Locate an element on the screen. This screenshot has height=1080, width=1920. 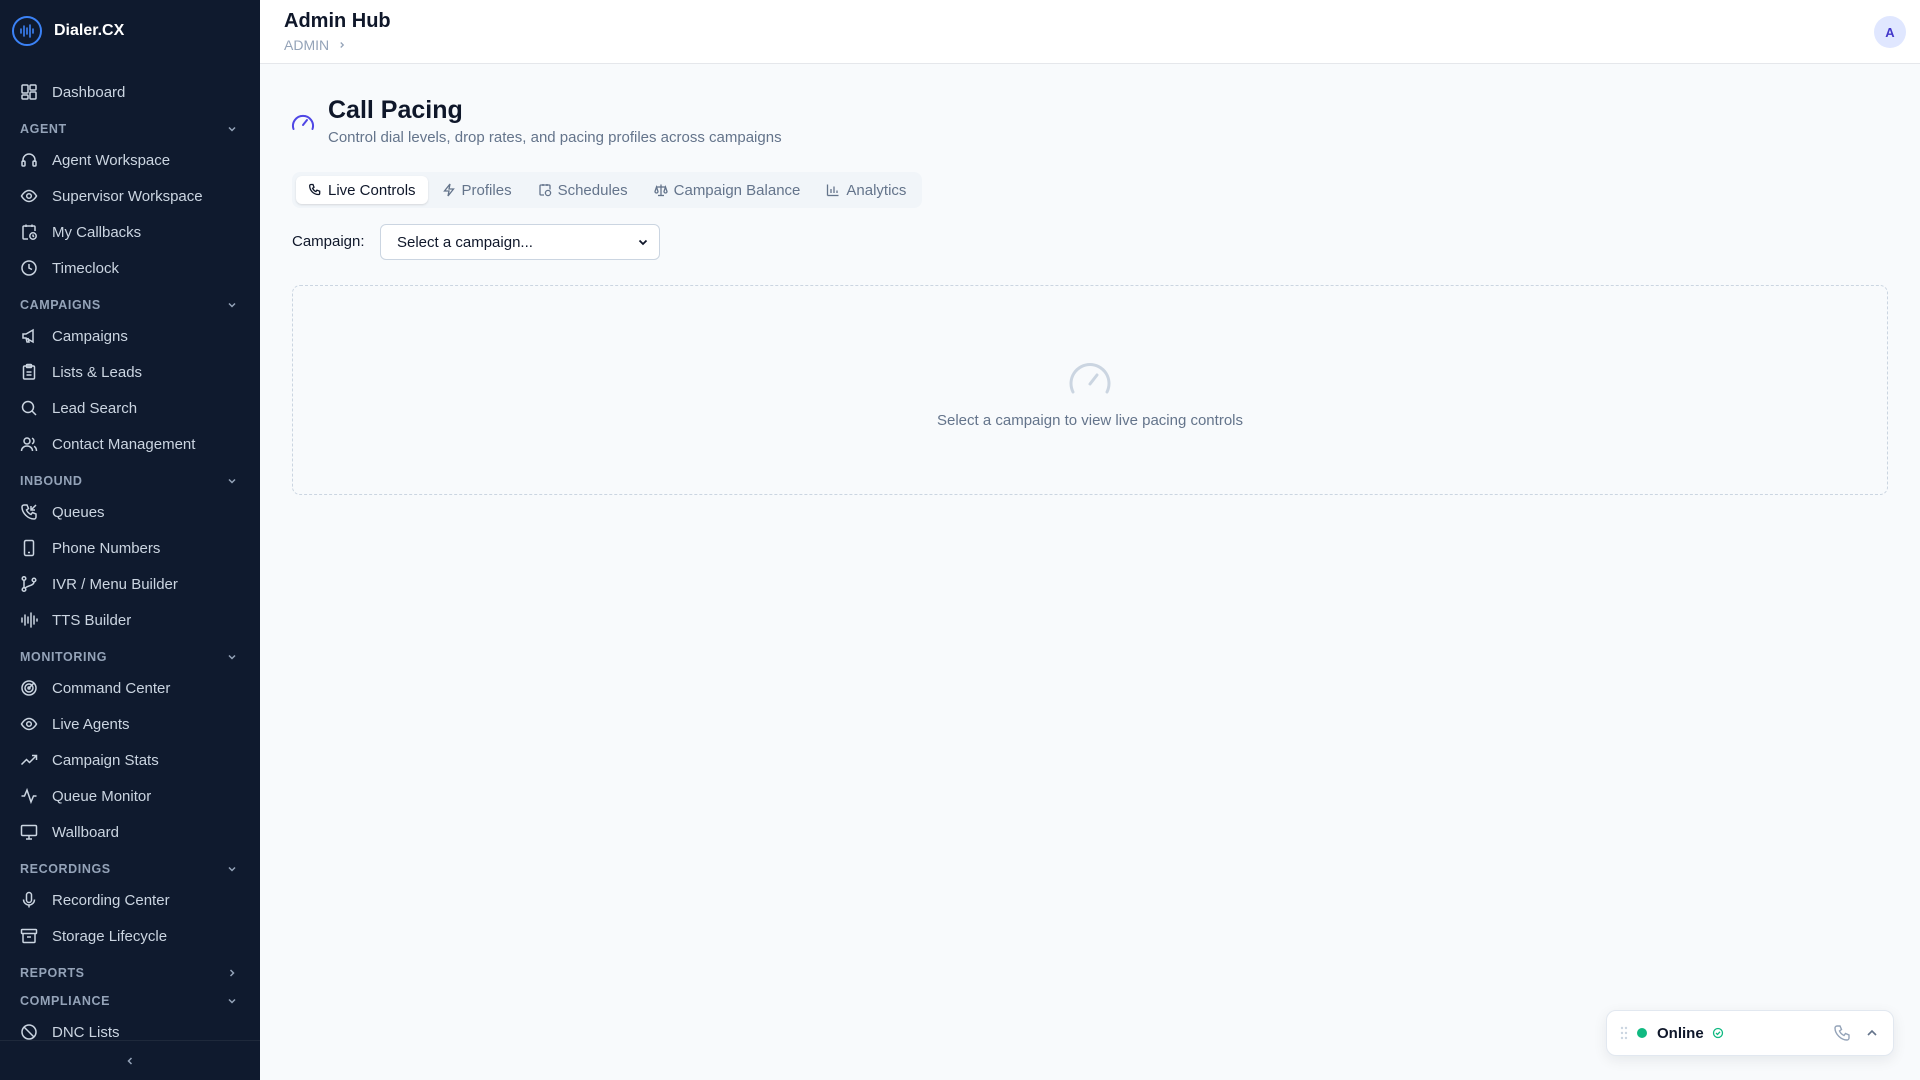
tab-campaign-balance: Campaign Balance is located at coordinates (727, 190).